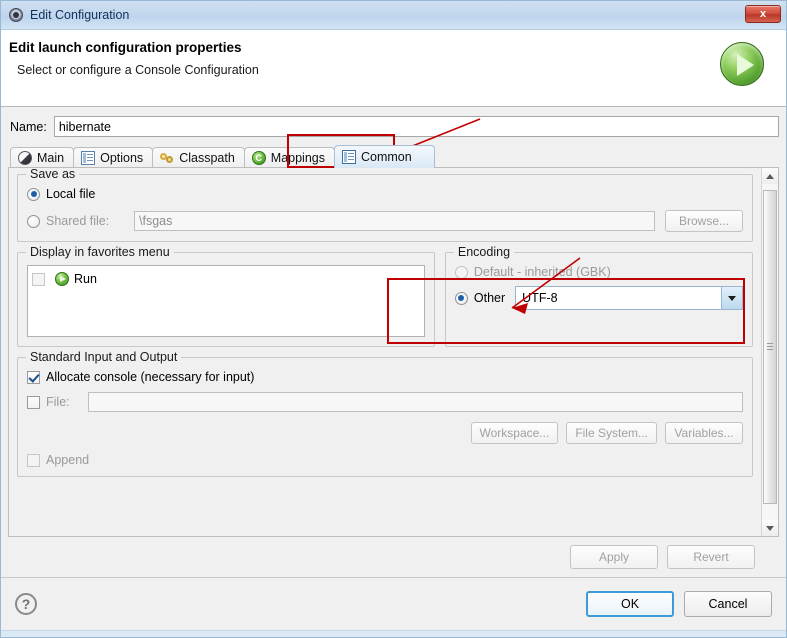  I want to click on local-file-row: Local file, so click(385, 194).